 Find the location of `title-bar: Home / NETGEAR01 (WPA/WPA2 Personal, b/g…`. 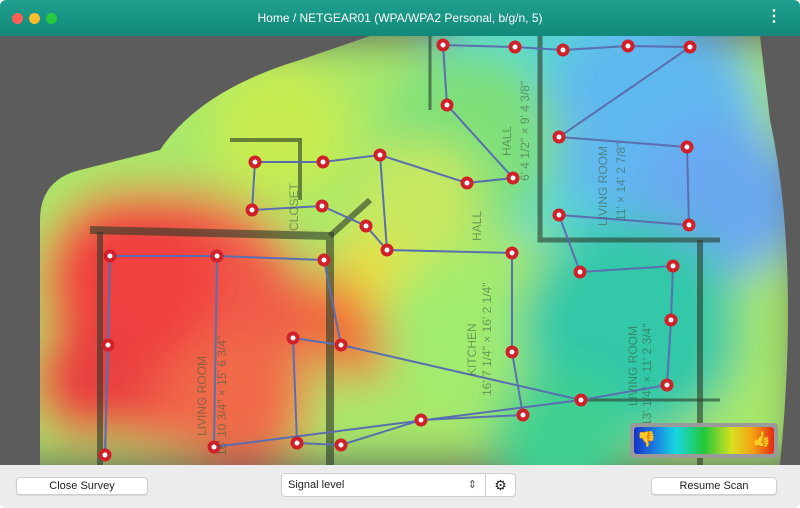

title-bar: Home / NETGEAR01 (WPA/WPA2 Personal, b/g… is located at coordinates (400, 18).